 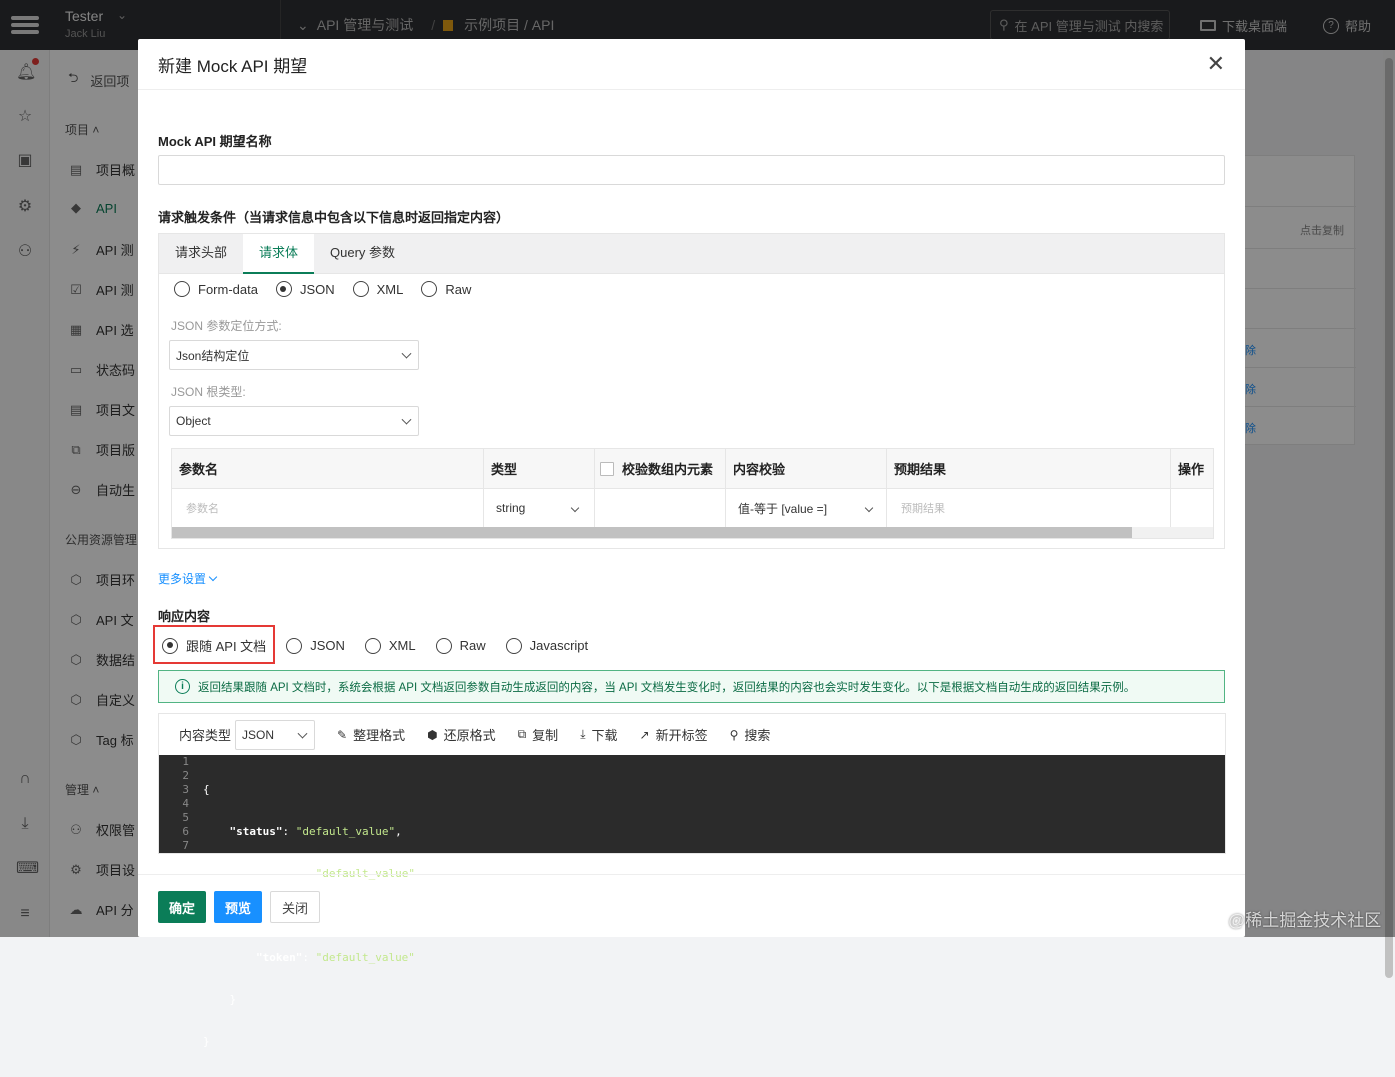 What do you see at coordinates (522, 734) in the screenshot?
I see `copy-icon: ⧉` at bounding box center [522, 734].